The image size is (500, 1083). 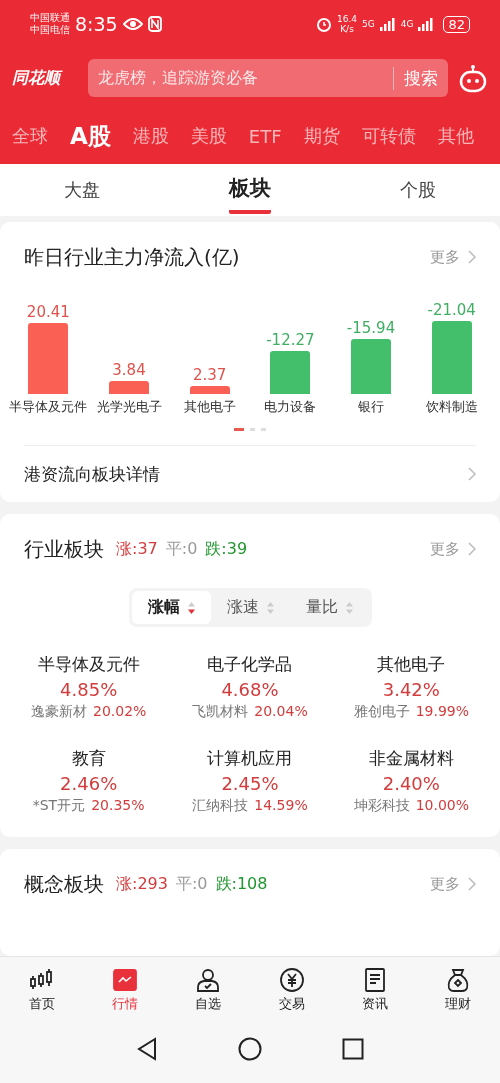 I want to click on nav-tab: 理财, so click(x=458, y=990).